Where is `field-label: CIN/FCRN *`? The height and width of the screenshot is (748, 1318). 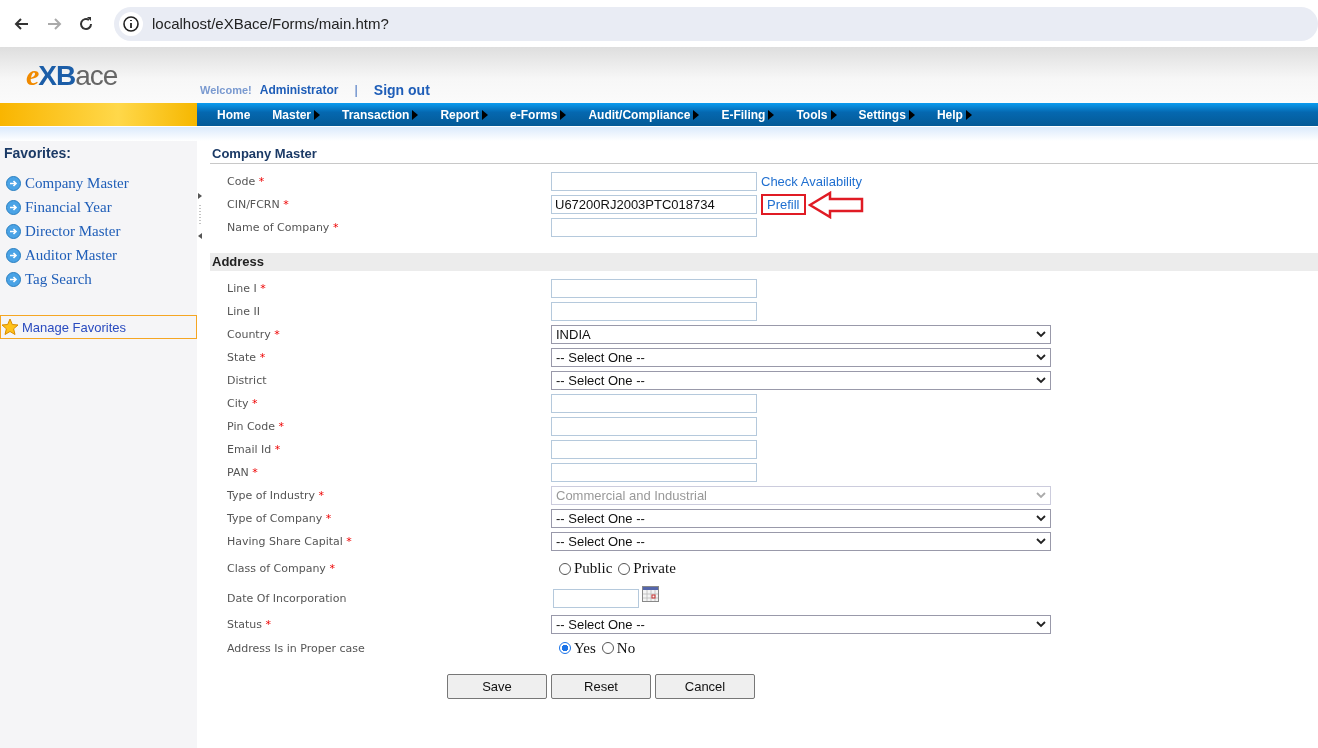
field-label: CIN/FCRN * is located at coordinates (258, 204).